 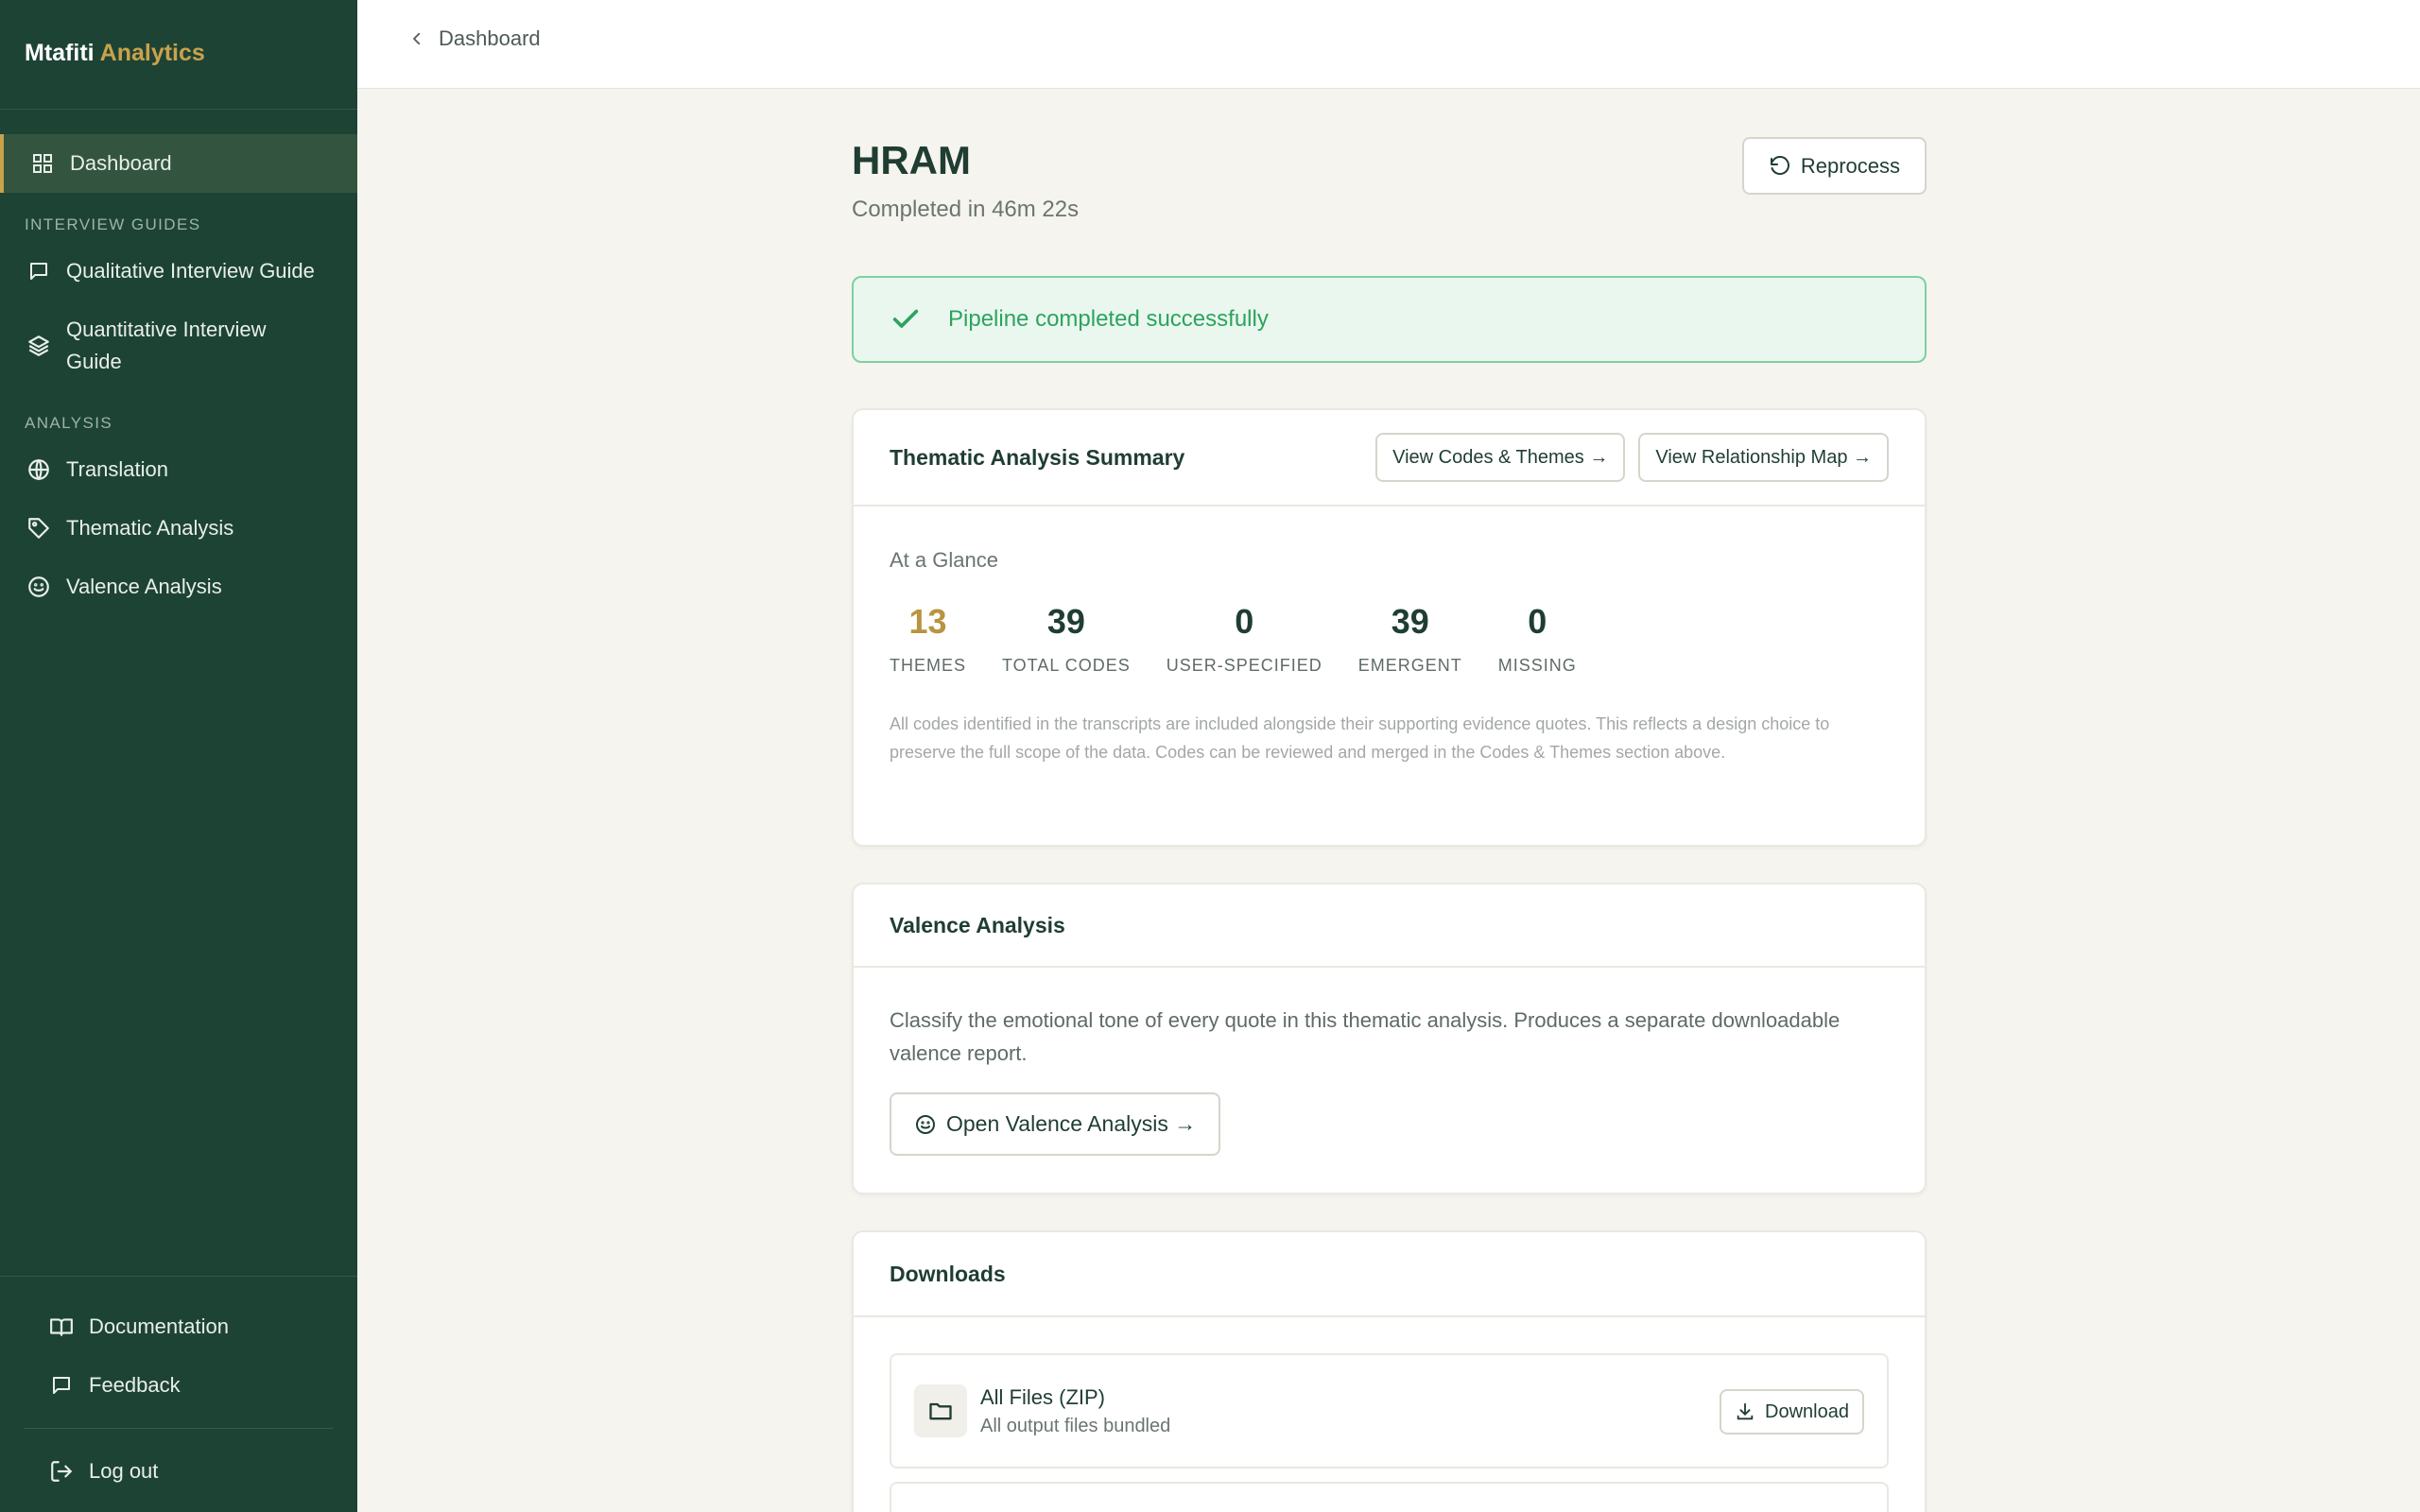 What do you see at coordinates (1850, 165) in the screenshot?
I see `reprocess-label: Reprocess` at bounding box center [1850, 165].